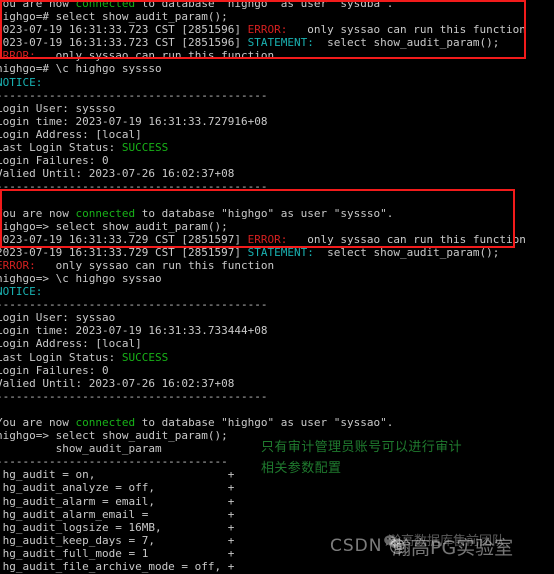 Image resolution: width=554 pixels, height=574 pixels. Describe the element at coordinates (277, 527) in the screenshot. I see `terminal-line: hg_audit_logsize = 16MB, +` at that location.